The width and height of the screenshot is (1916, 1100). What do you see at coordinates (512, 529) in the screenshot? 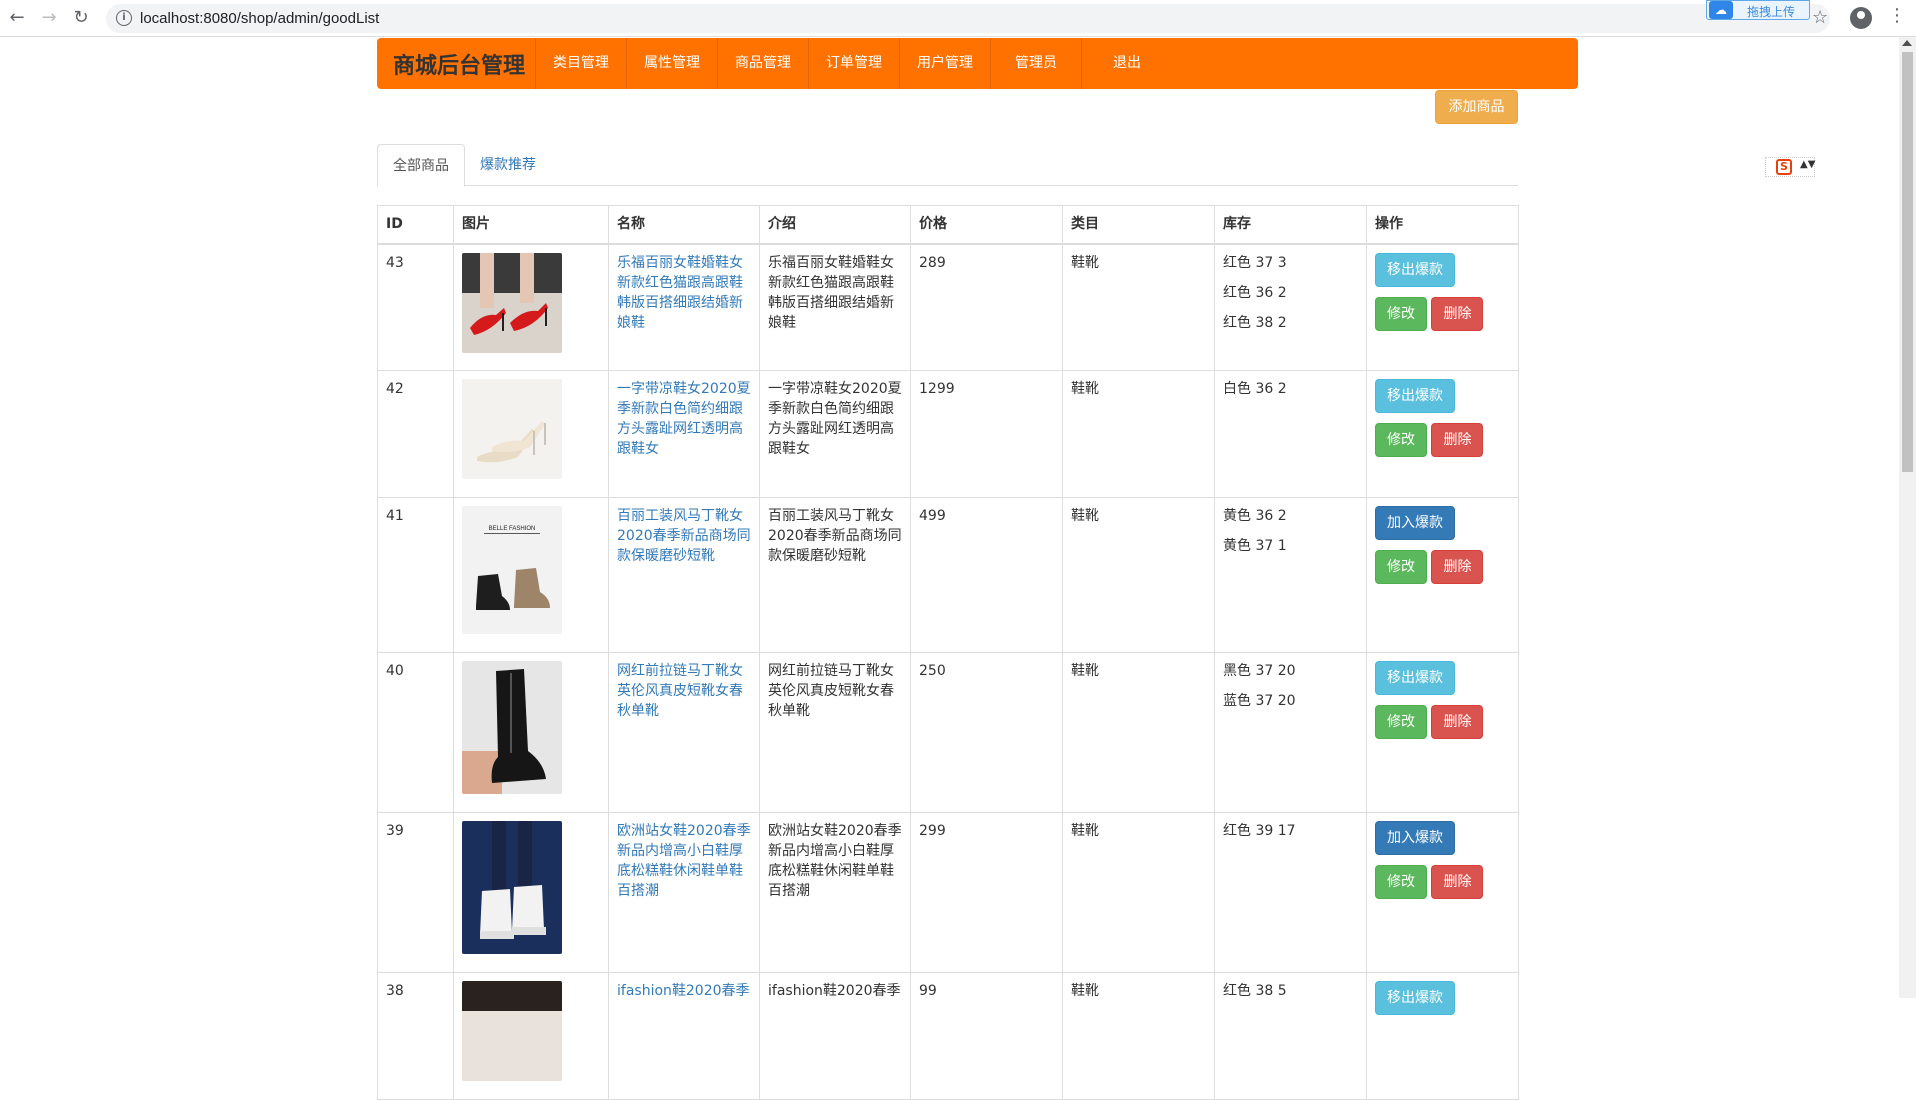
I see `image-brand-text: BELLE FASHION` at bounding box center [512, 529].